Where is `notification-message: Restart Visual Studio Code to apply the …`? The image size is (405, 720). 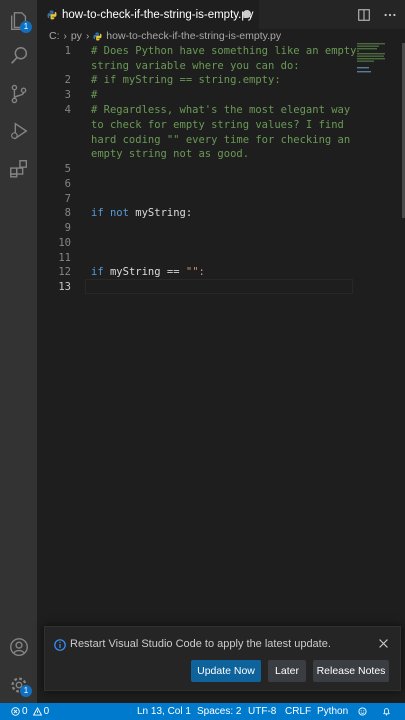
notification-message: Restart Visual Studio Code to apply the … is located at coordinates (200, 644).